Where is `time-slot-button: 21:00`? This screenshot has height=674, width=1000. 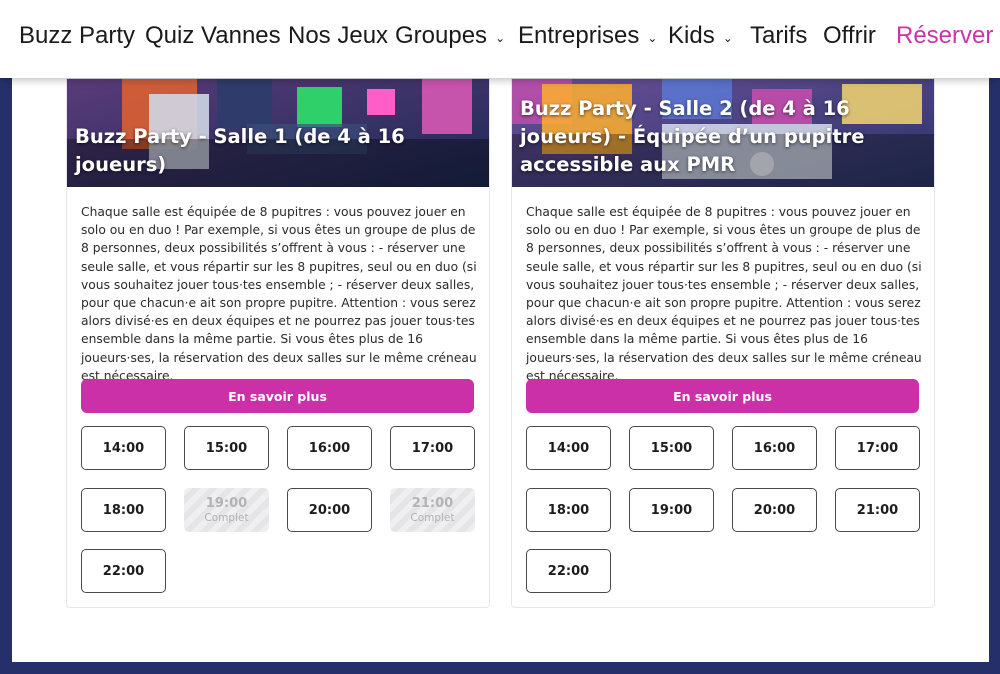 time-slot-button: 21:00 is located at coordinates (877, 510).